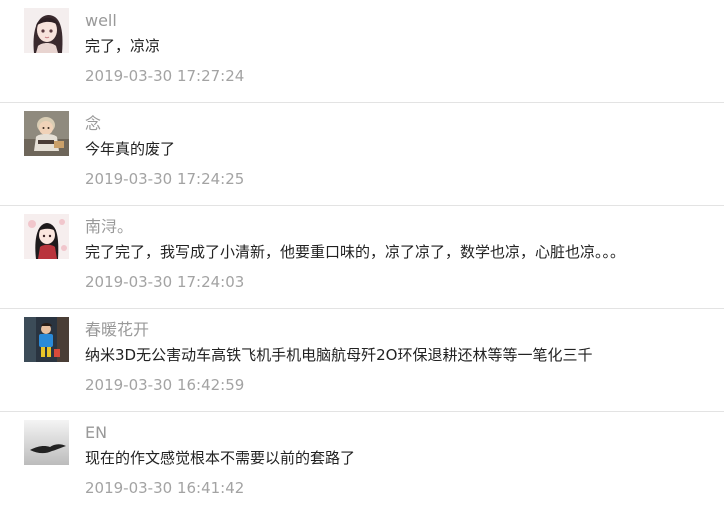 The width and height of the screenshot is (724, 515). Describe the element at coordinates (123, 46) in the screenshot. I see `comment-content: 完了，凉凉` at that location.